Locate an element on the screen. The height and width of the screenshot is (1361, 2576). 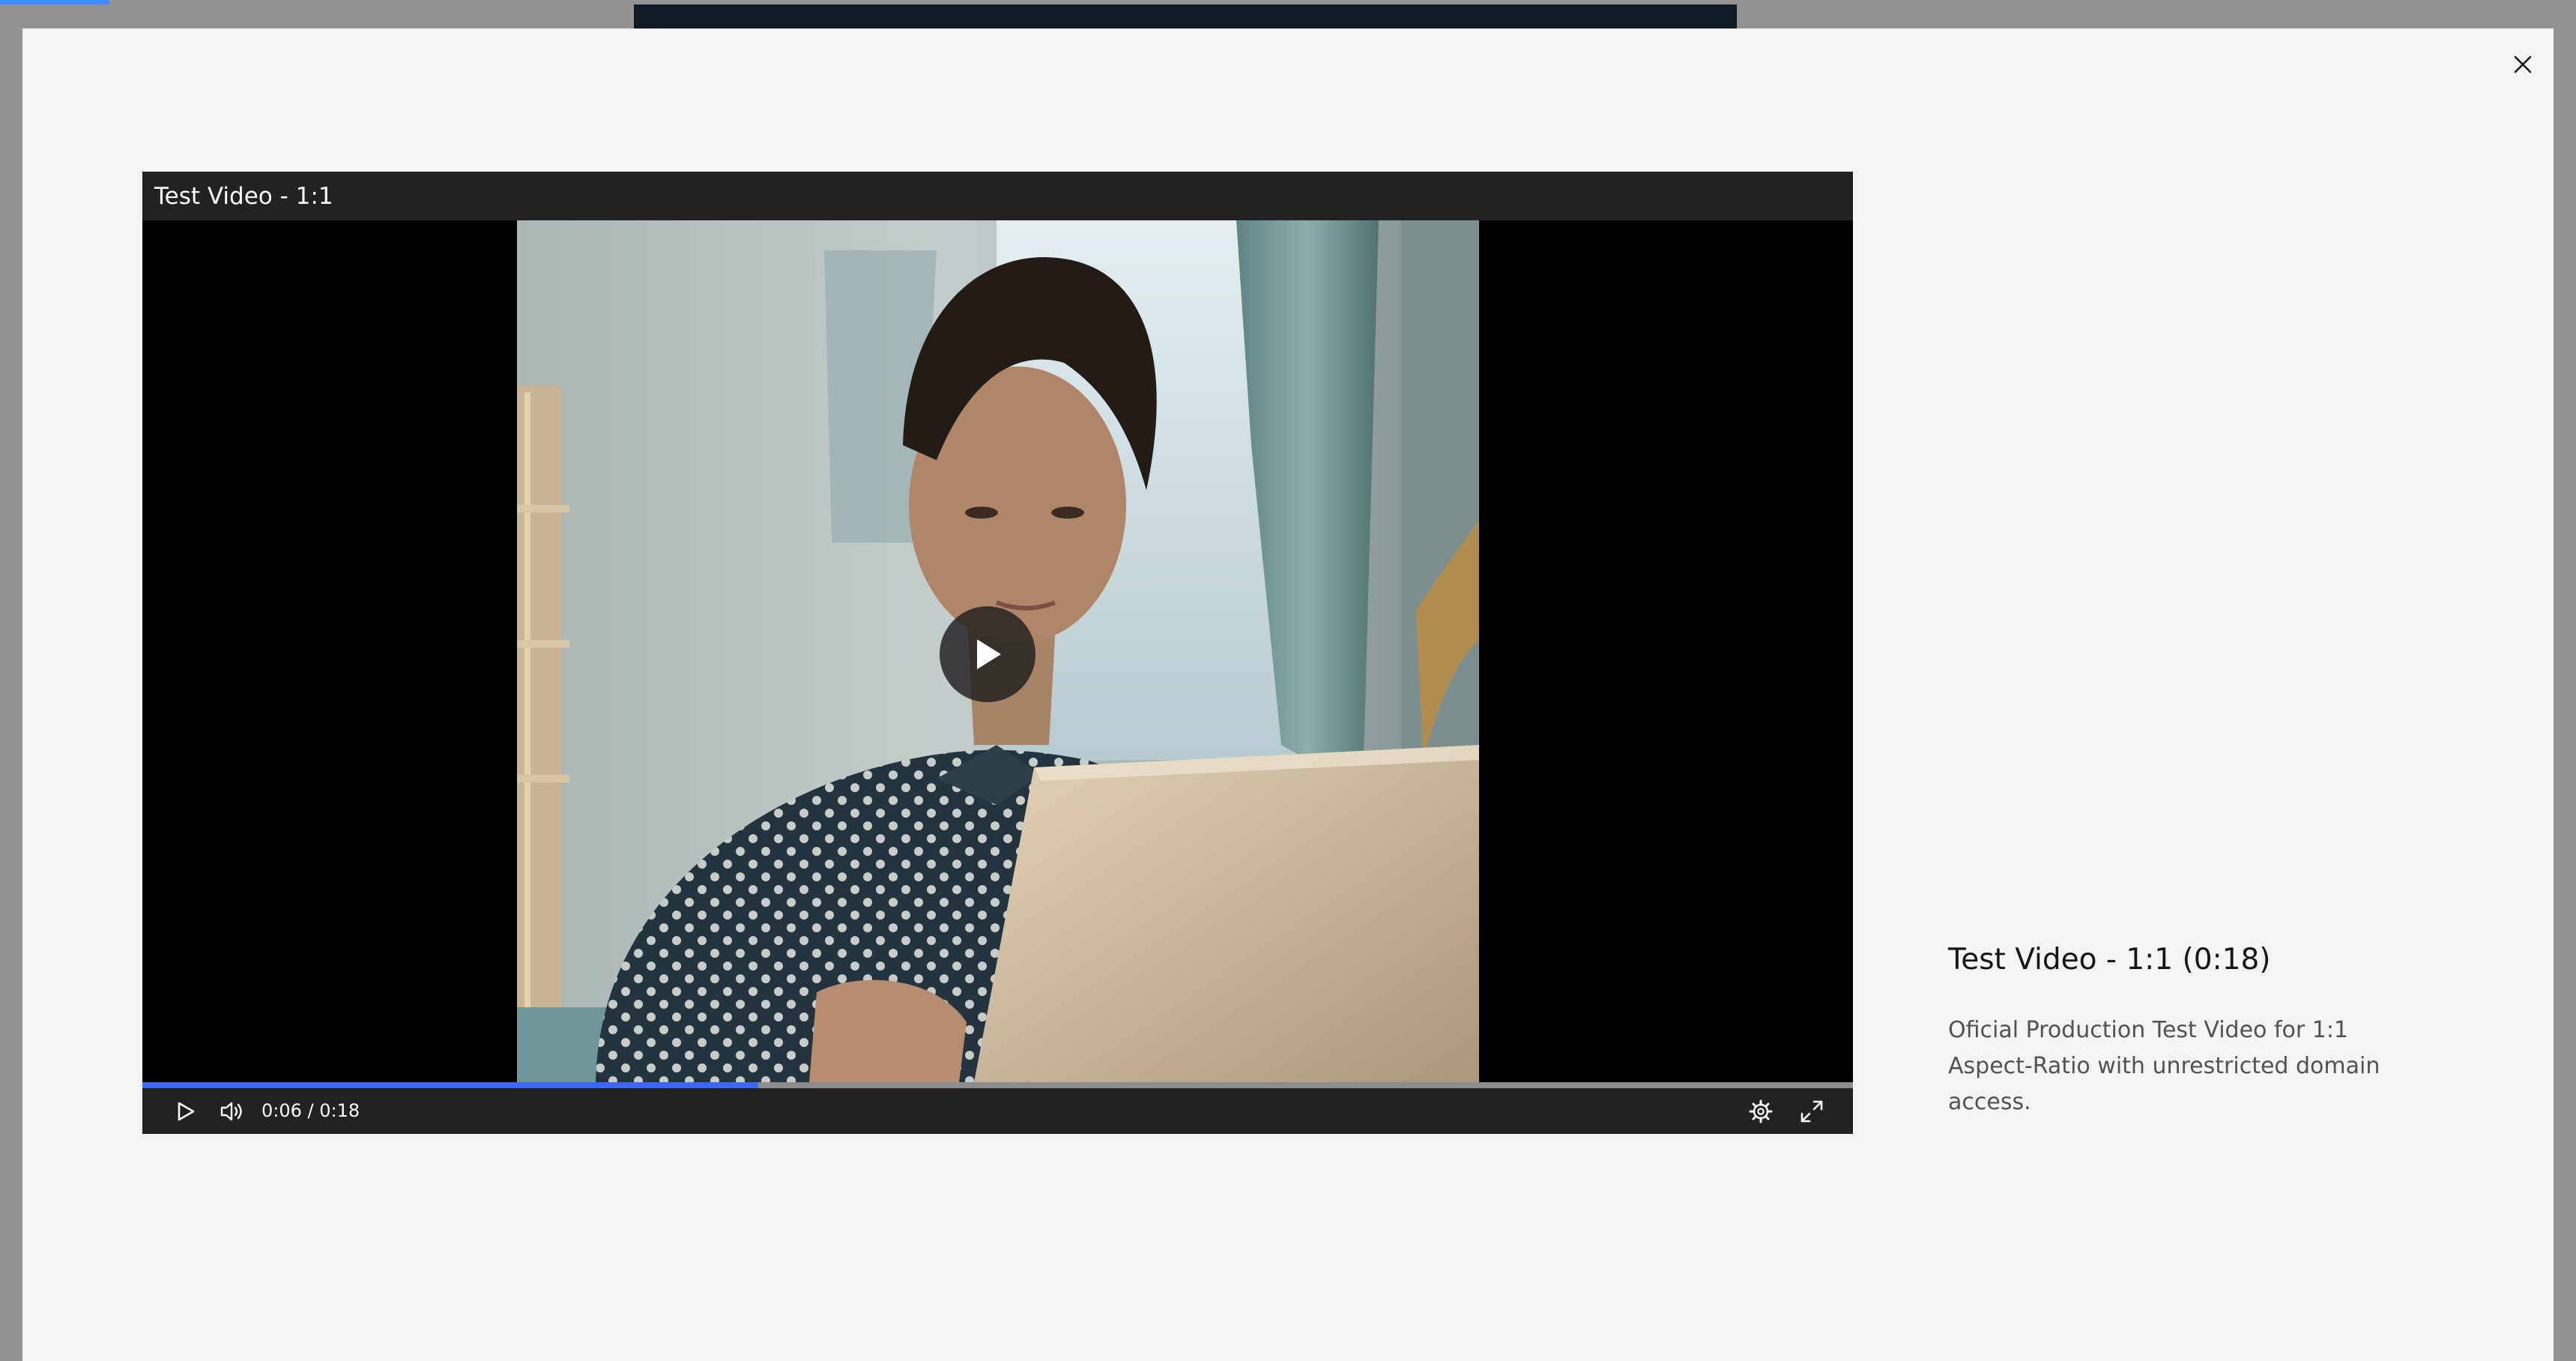
play-button is located at coordinates (186, 1111).